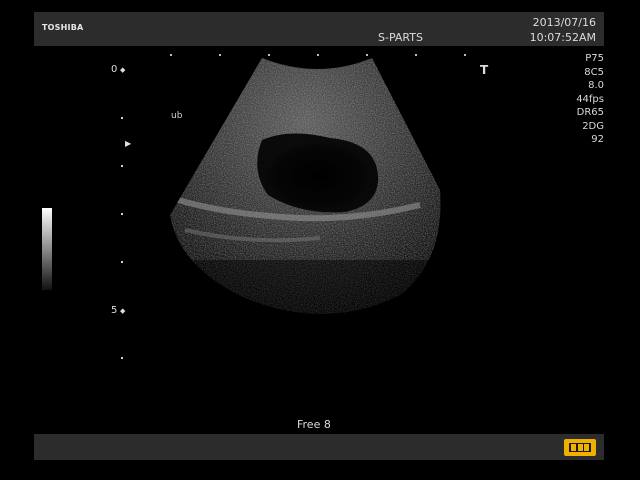  Describe the element at coordinates (484, 70) in the screenshot. I see `orientation-marker: T` at that location.